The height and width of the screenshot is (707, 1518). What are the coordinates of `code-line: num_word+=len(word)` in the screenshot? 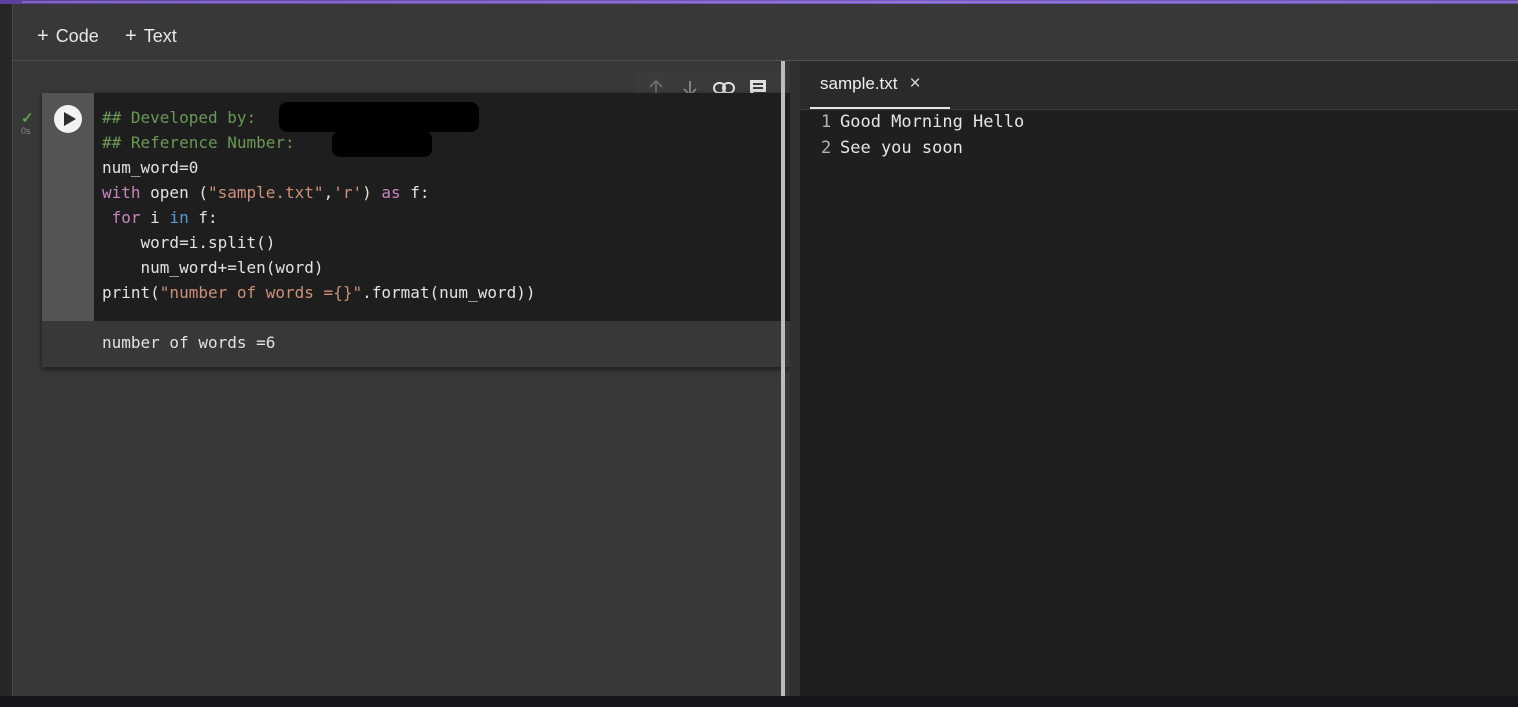 It's located at (446, 267).